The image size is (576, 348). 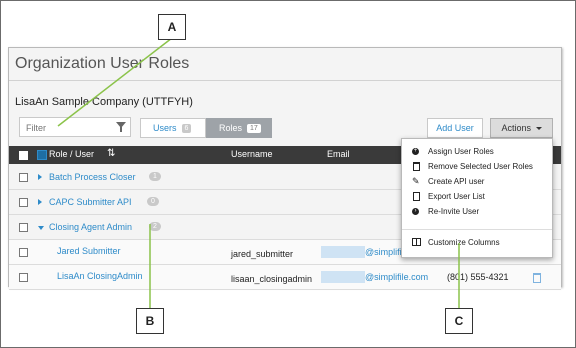 What do you see at coordinates (115, 82) in the screenshot?
I see `callout-a-line` at bounding box center [115, 82].